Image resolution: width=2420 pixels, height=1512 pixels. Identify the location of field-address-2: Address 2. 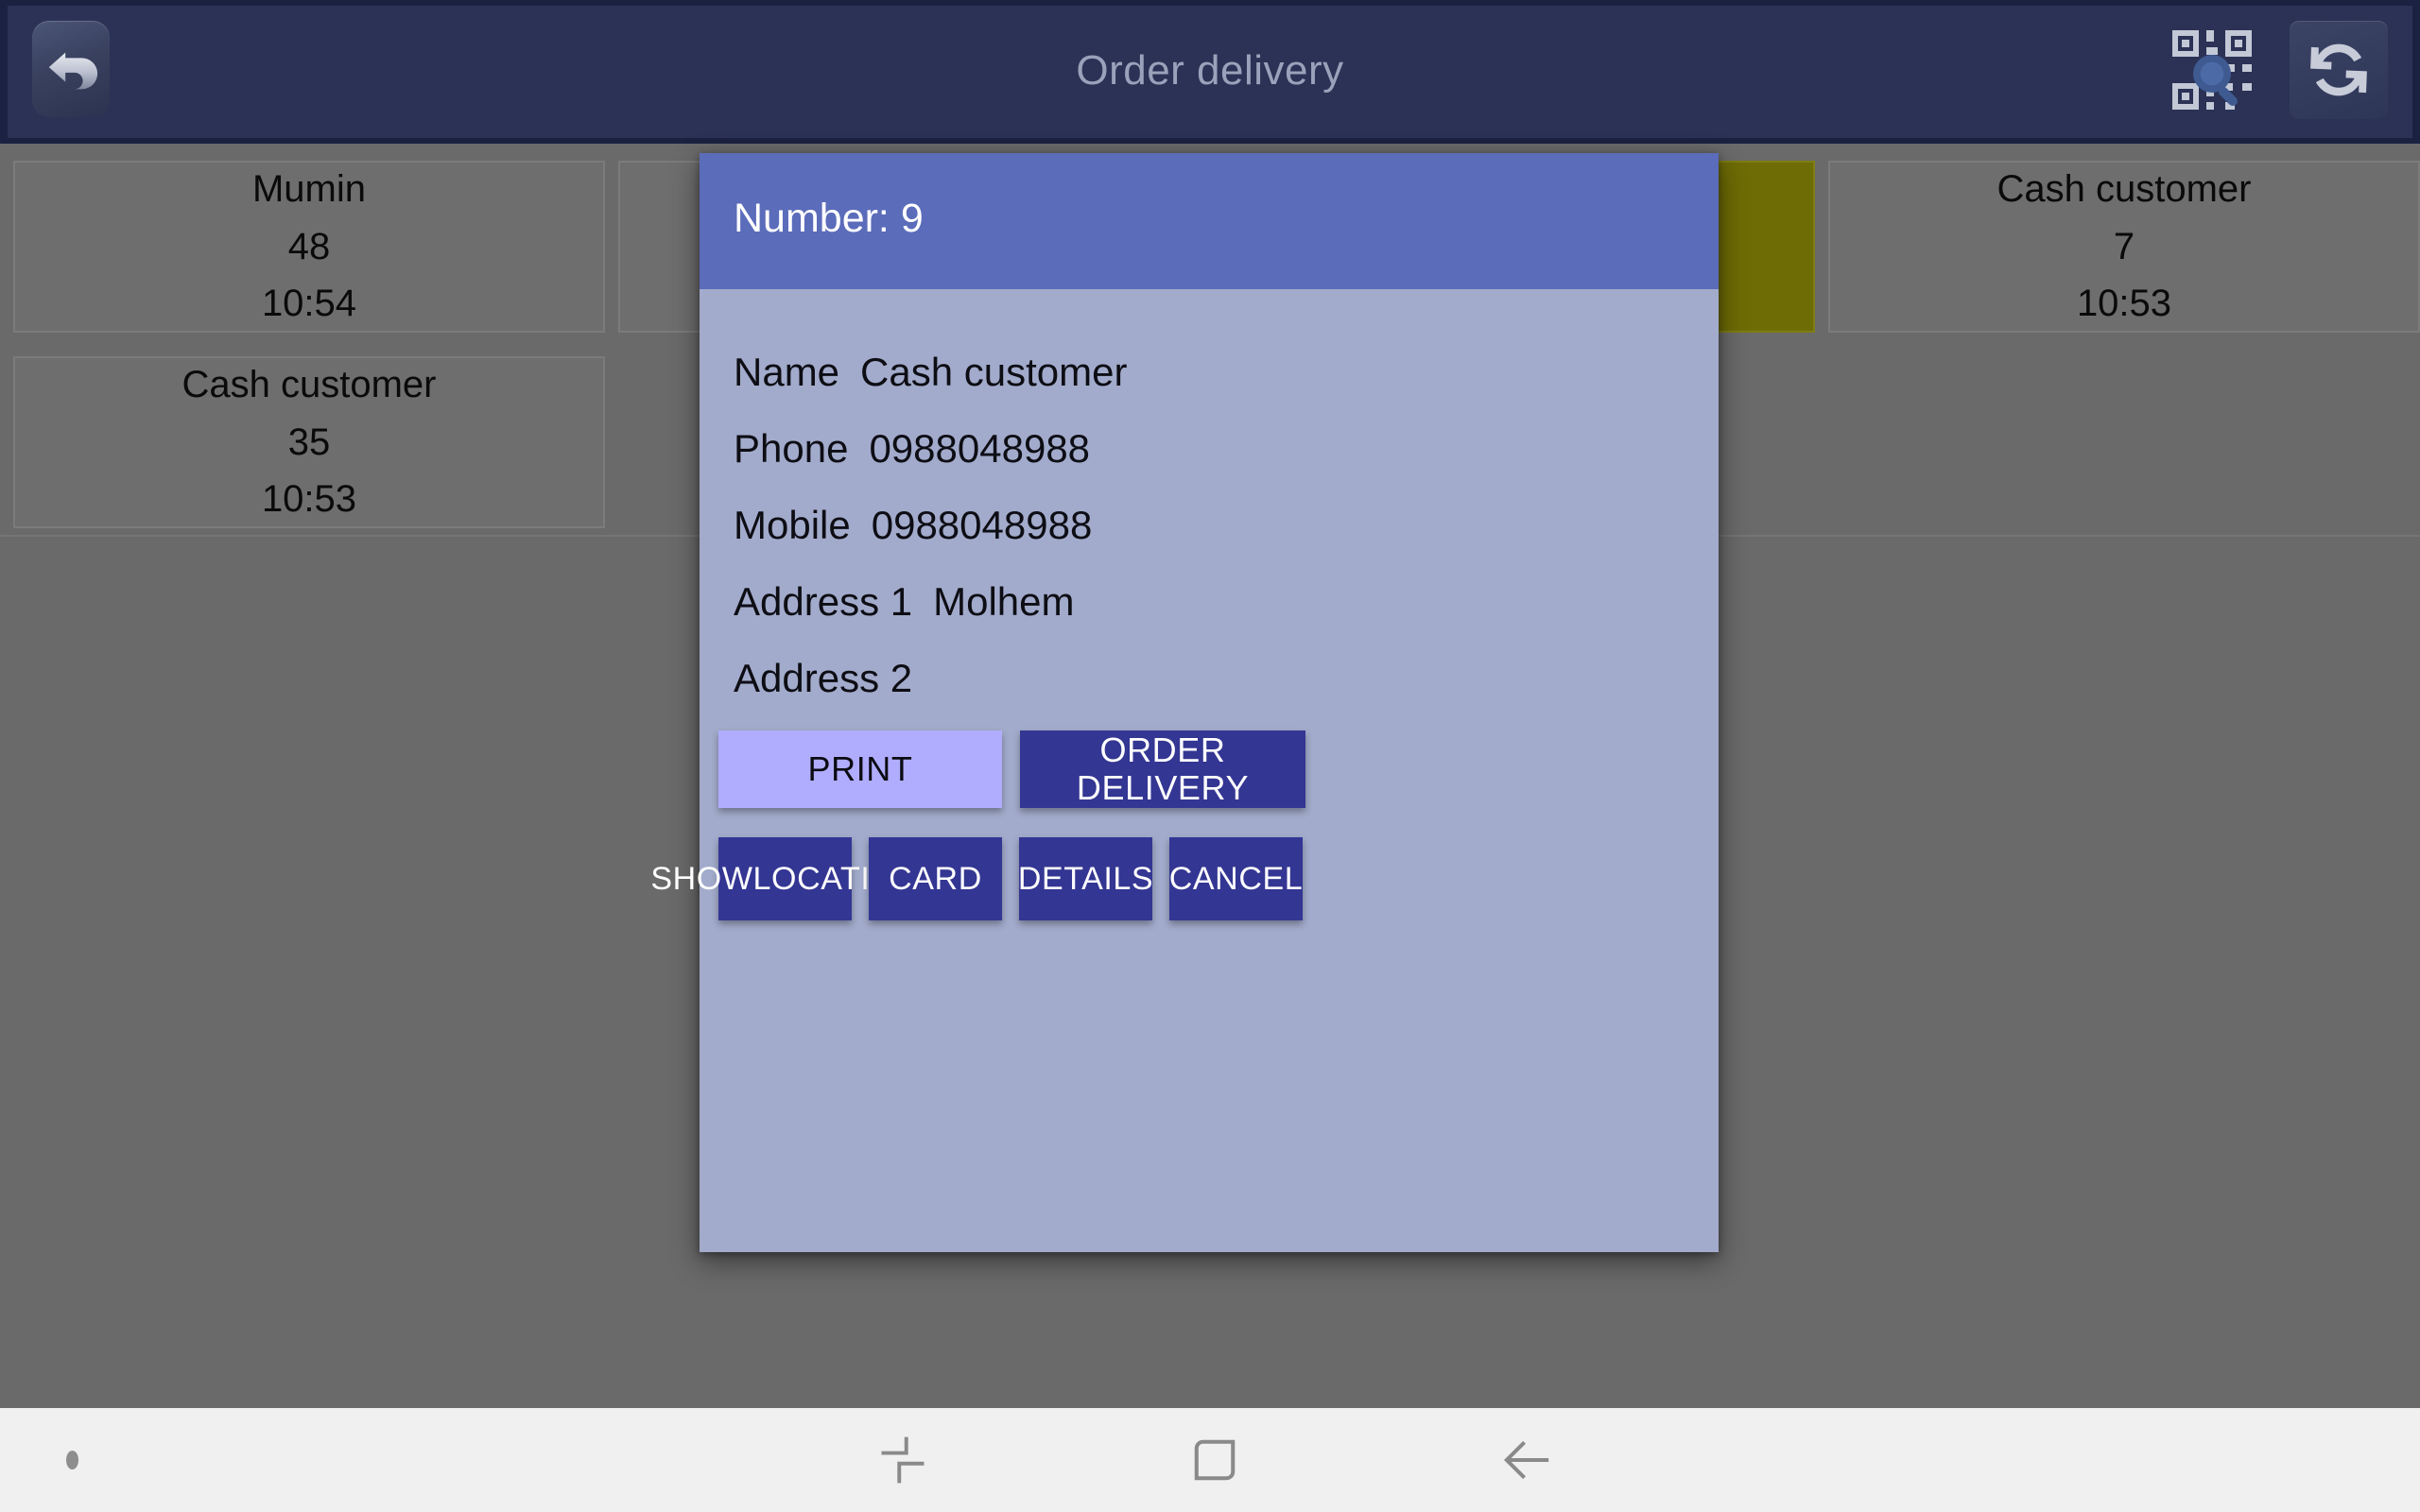
(833, 678).